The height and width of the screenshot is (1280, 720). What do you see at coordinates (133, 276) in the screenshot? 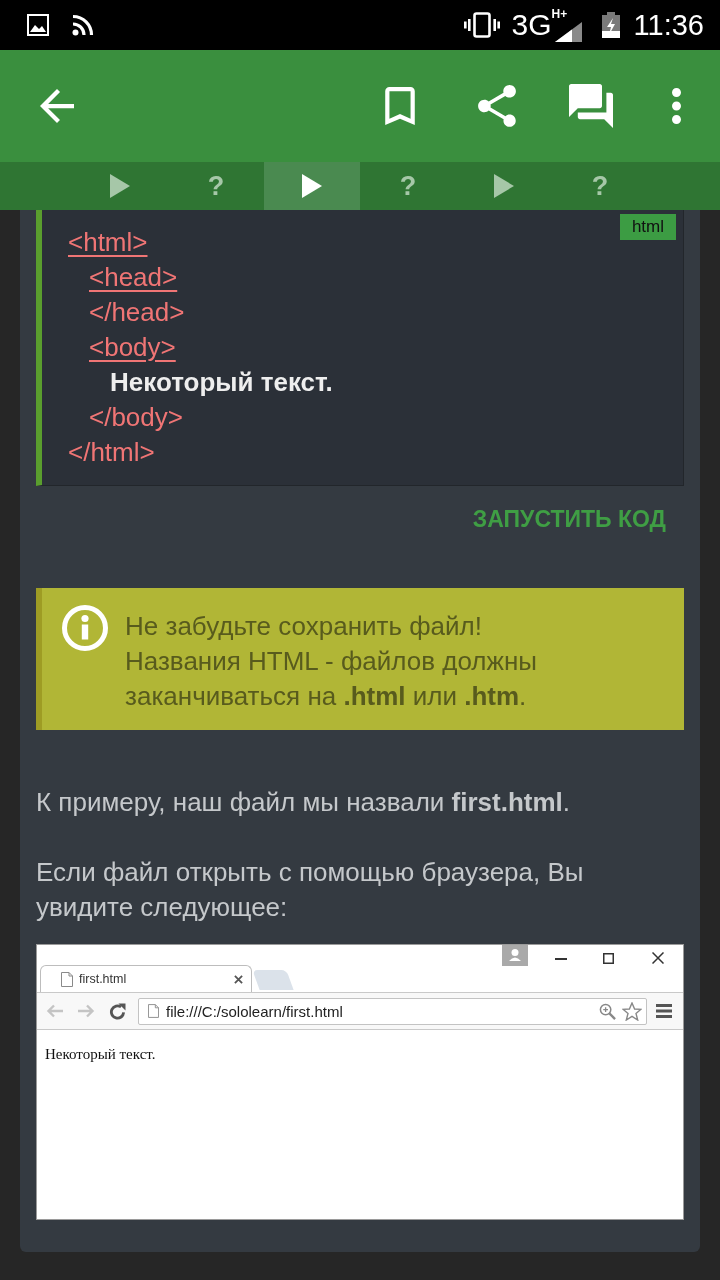
I see `code-tag-link: <head>` at bounding box center [133, 276].